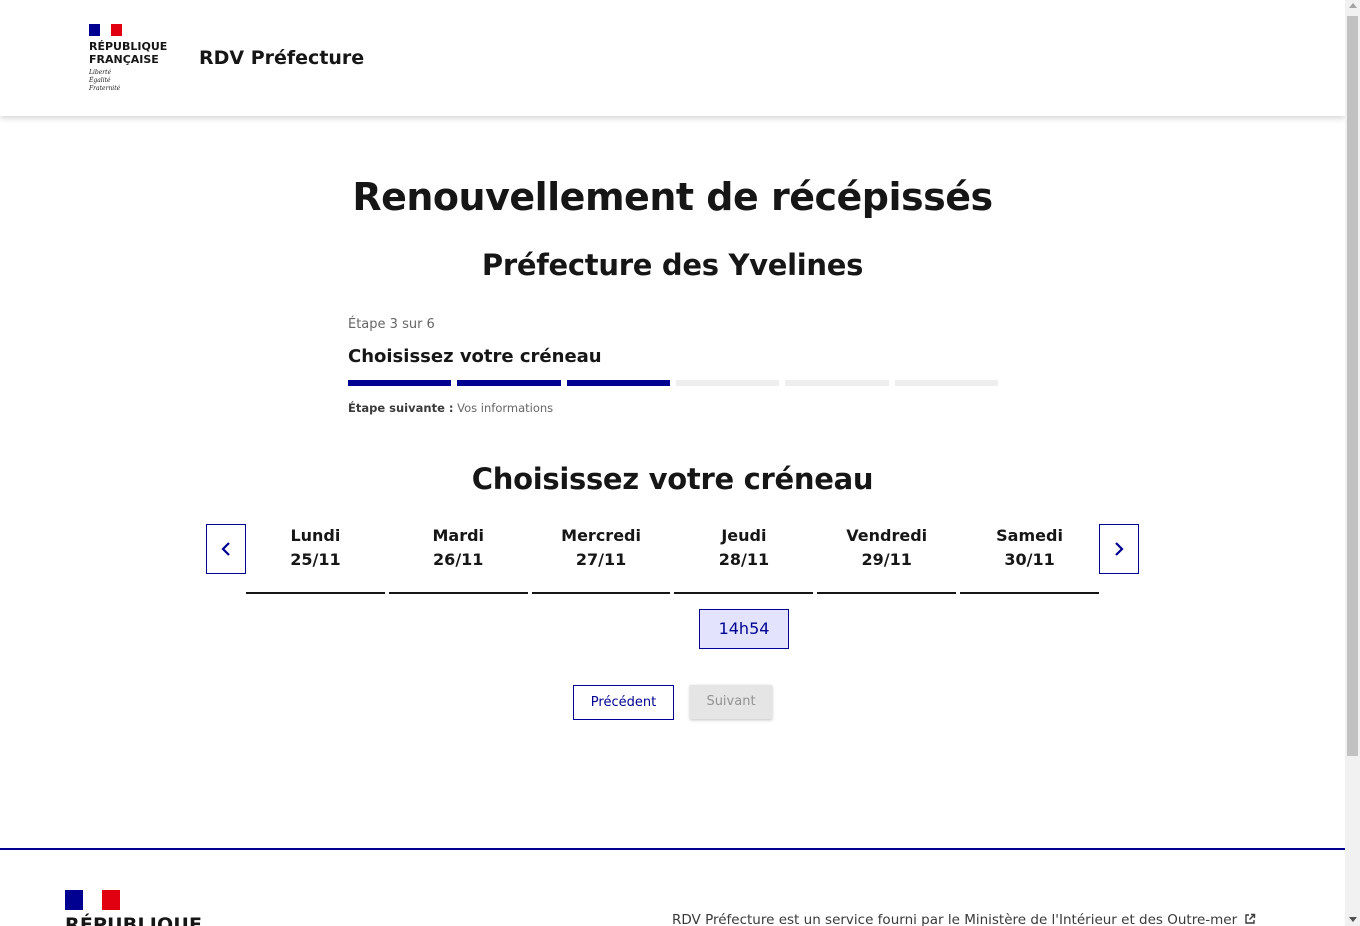 The height and width of the screenshot is (926, 1360). I want to click on motto-liberte: Liberté, so click(100, 72).